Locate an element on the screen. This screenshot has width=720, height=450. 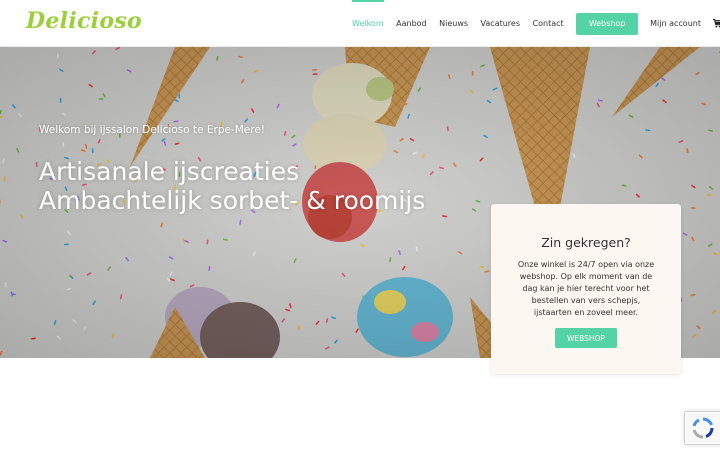
nav-item-contact: Contact is located at coordinates (548, 23).